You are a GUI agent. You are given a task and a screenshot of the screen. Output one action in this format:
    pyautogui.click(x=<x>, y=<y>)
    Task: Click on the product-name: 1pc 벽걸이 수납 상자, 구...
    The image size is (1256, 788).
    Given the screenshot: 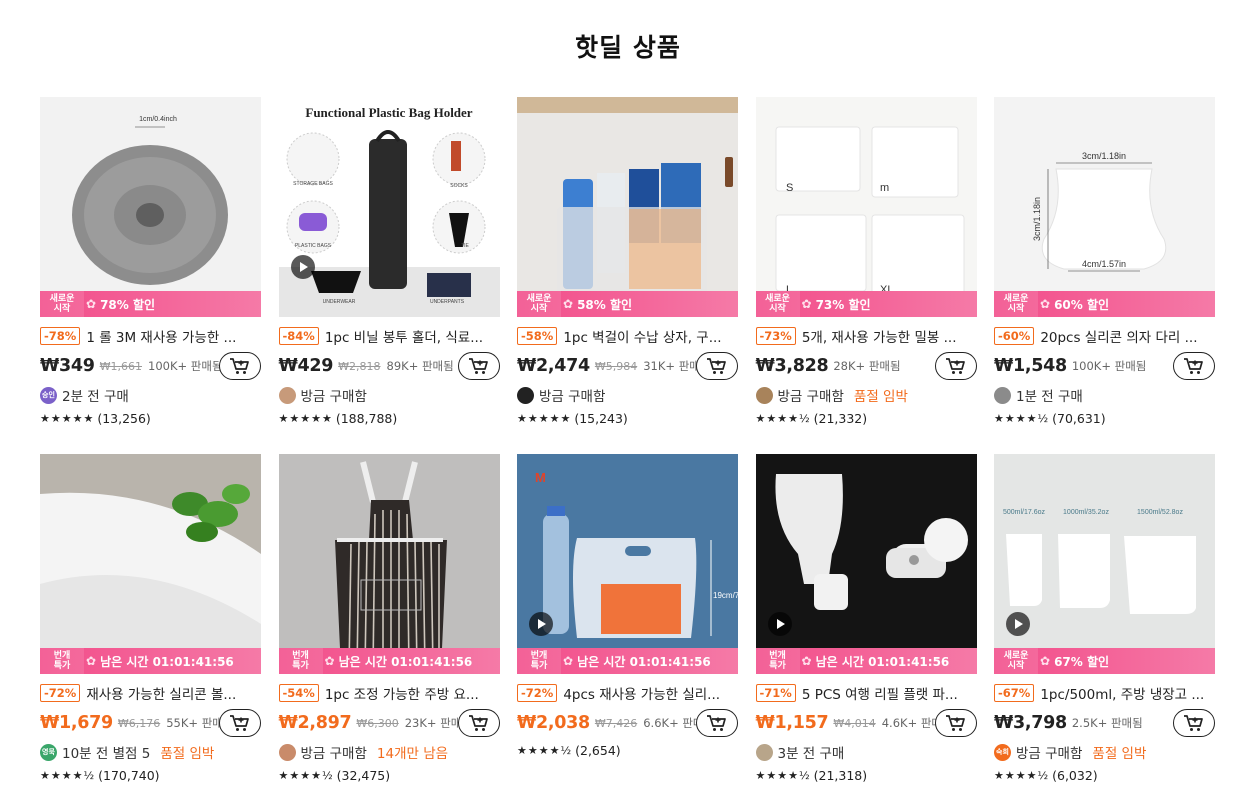 What is the action you would take?
    pyautogui.click(x=642, y=336)
    